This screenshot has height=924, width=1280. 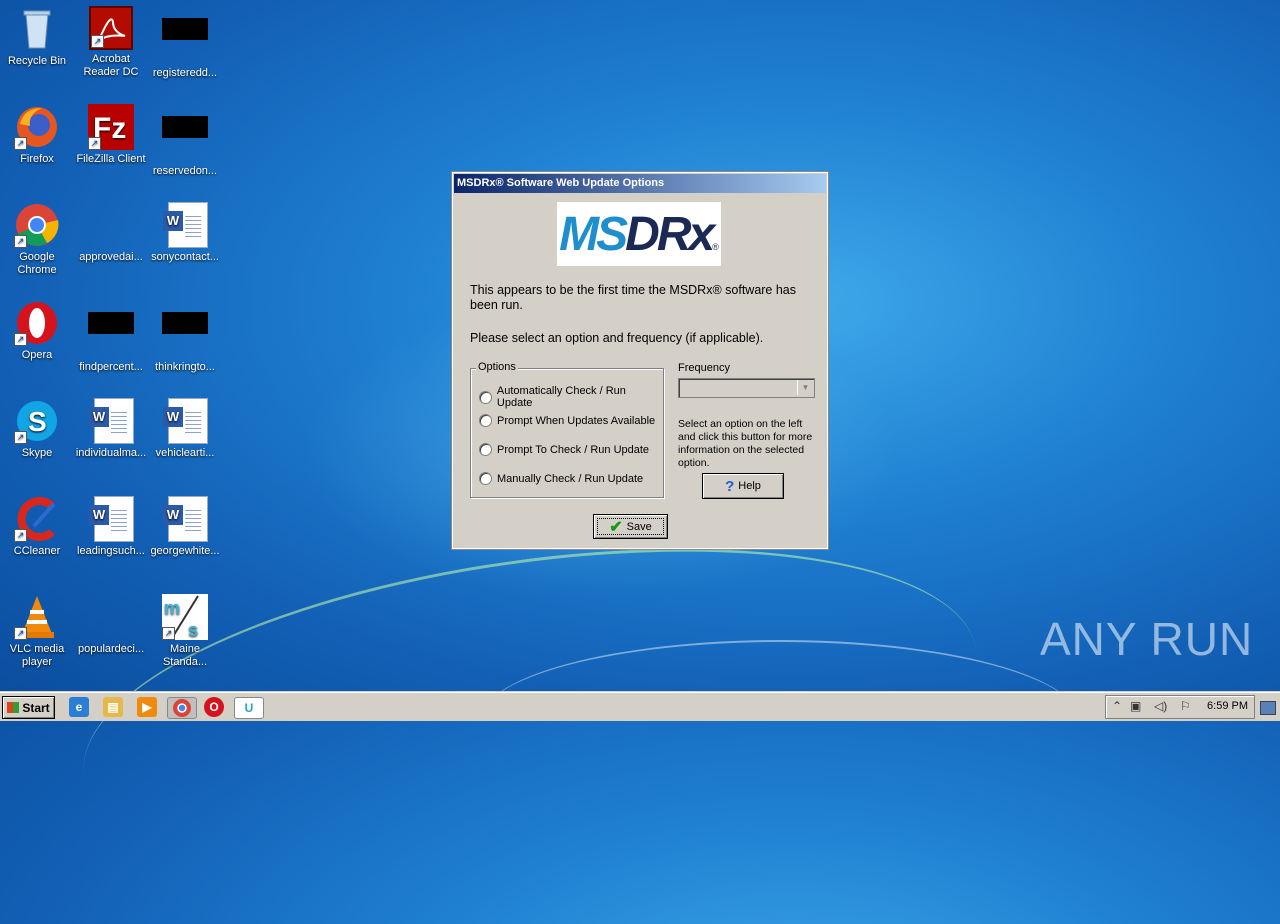 What do you see at coordinates (185, 617) in the screenshot?
I see `maine-standards-icon: ms ↗` at bounding box center [185, 617].